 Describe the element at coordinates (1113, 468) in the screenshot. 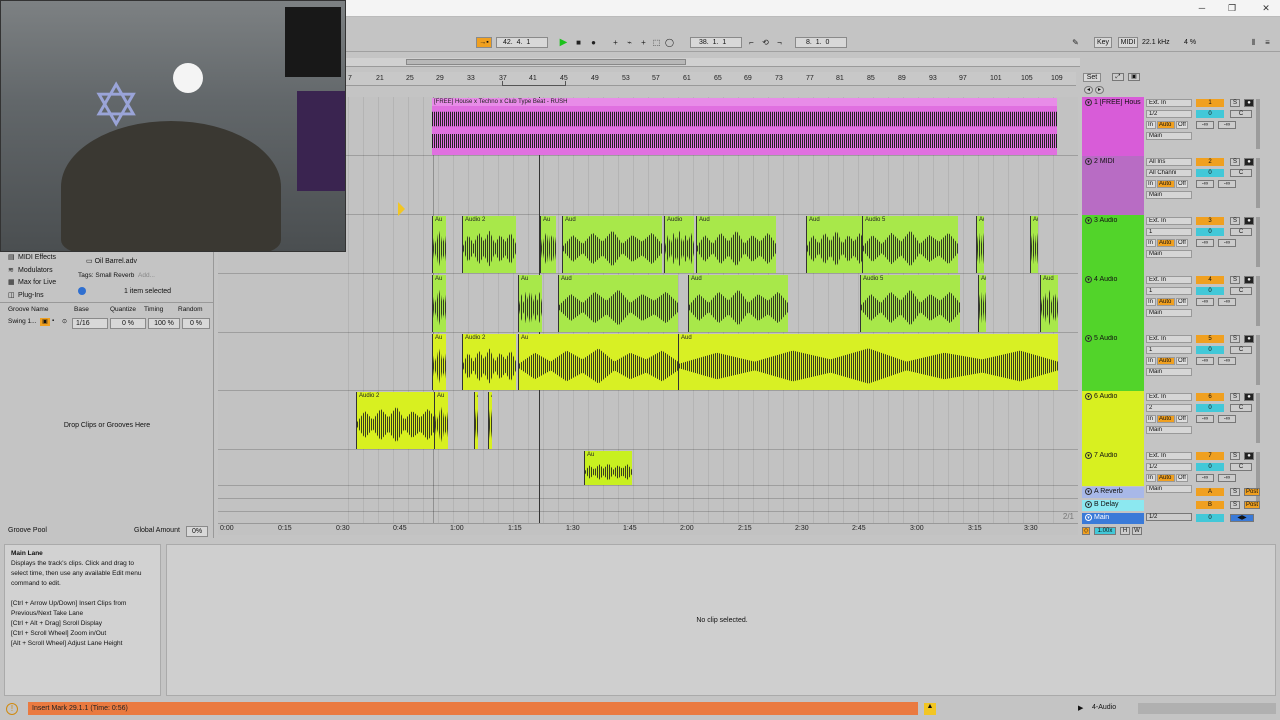

I see `track-header-7: ▾ 7 Audio` at that location.